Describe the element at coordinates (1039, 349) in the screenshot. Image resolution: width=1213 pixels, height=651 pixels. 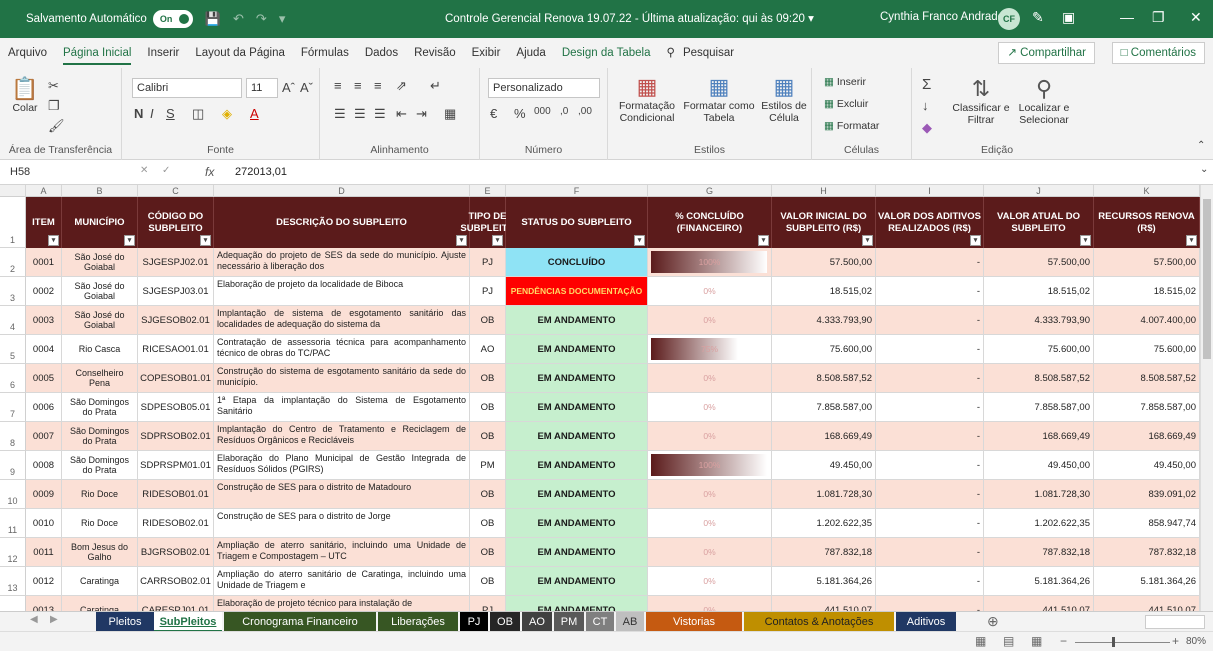
I see `cell-valor-atual: 75.600,00` at that location.